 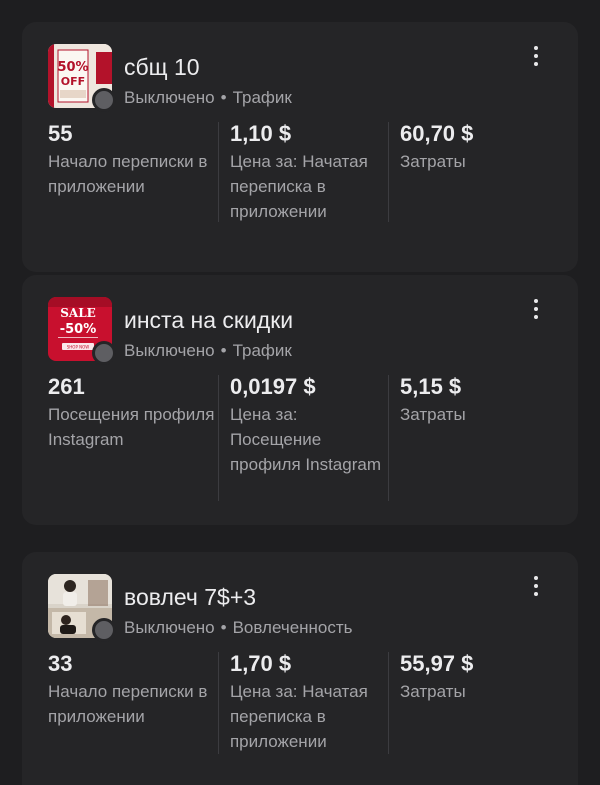 I want to click on thumbnail-shop-text: SHOP NOW, so click(x=78, y=347).